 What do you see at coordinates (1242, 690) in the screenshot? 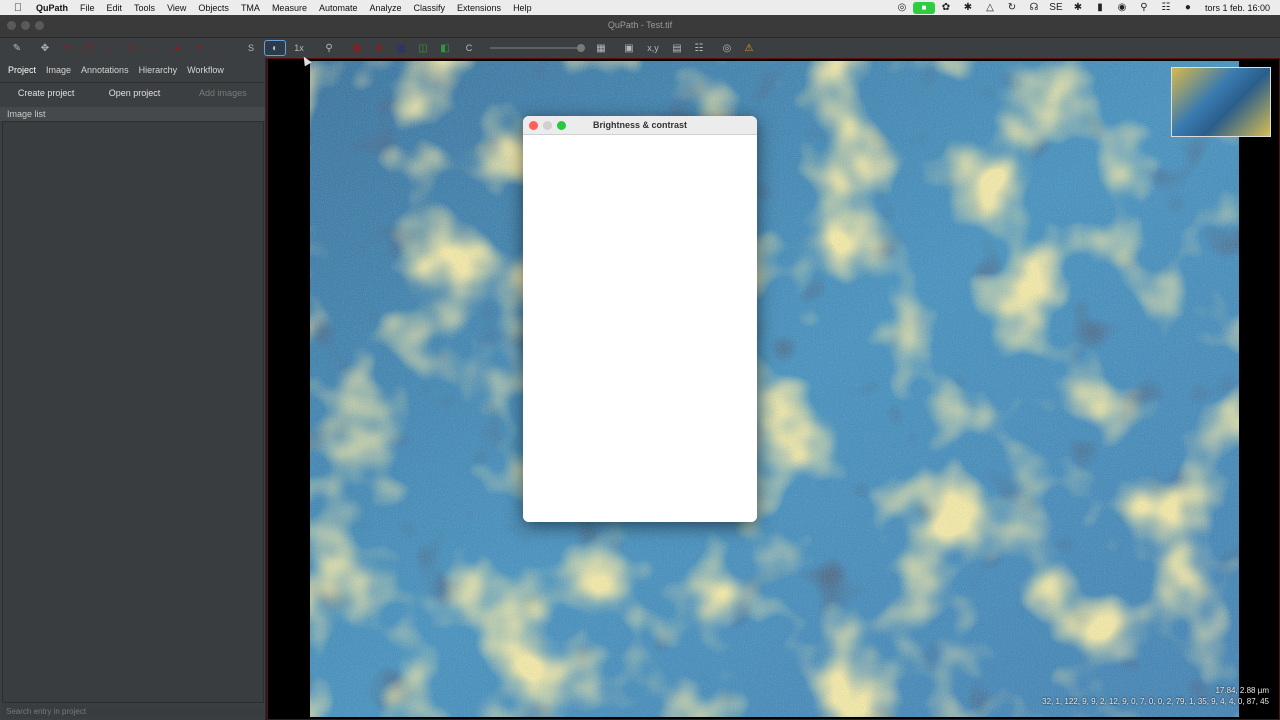
I see `cursor-position-text: 17.84, 2.88 µm` at bounding box center [1242, 690].